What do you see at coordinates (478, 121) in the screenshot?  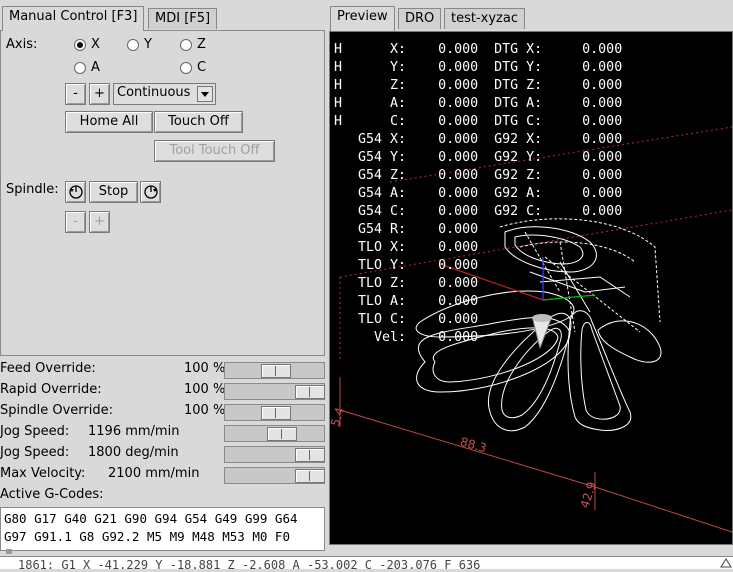 I see `dro-line: H C: 0.000 DTG C: 0.000` at bounding box center [478, 121].